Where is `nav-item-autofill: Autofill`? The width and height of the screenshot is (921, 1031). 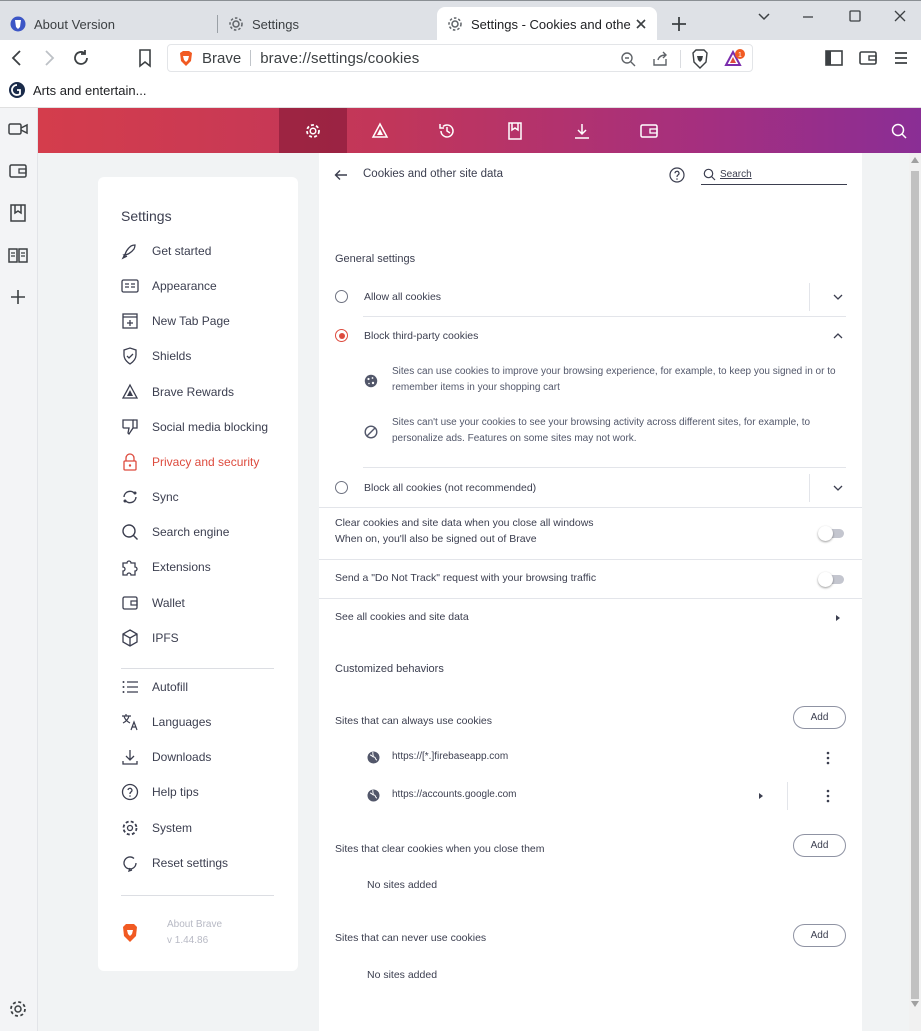
nav-item-autofill: Autofill is located at coordinates (154, 687).